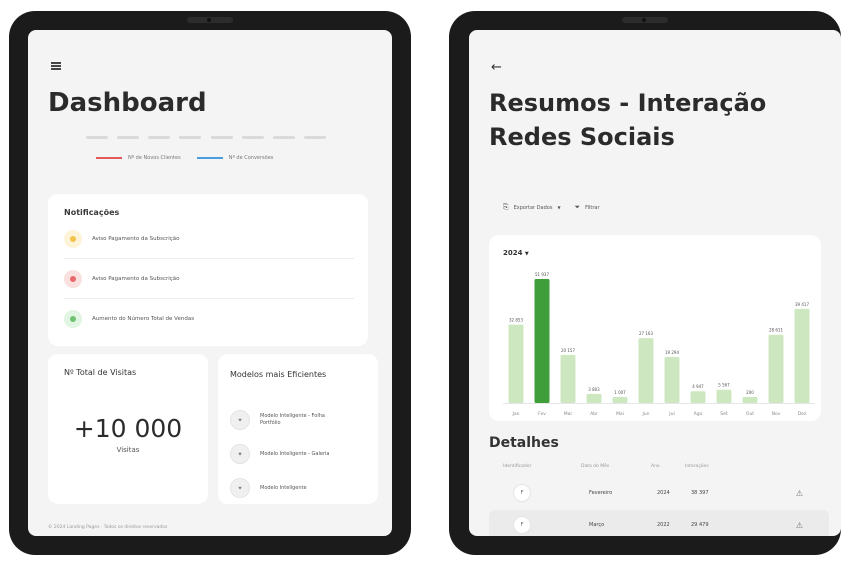  I want to click on column-header: Interações, so click(697, 466).